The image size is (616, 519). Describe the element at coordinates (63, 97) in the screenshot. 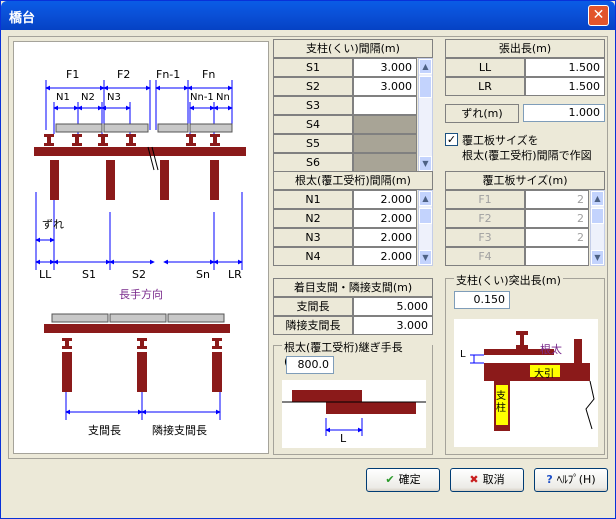

I see `label-n1: N1` at that location.